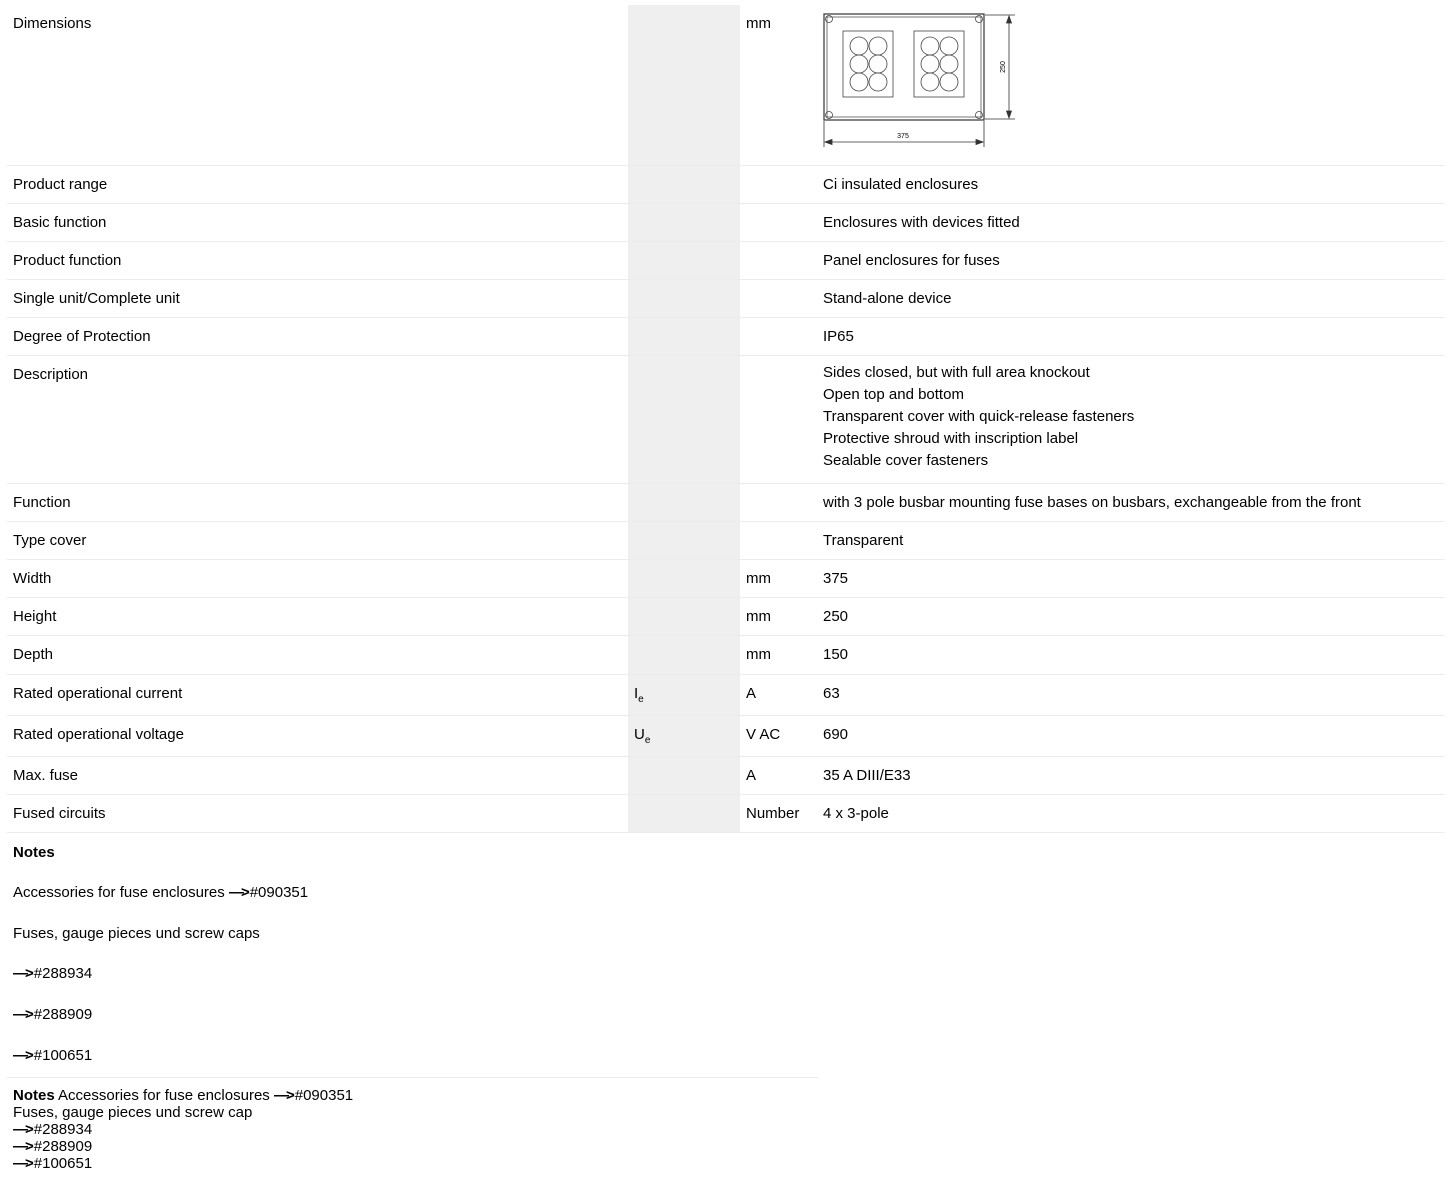  Describe the element at coordinates (317, 813) in the screenshot. I see `spec-label: Fused circuits` at that location.